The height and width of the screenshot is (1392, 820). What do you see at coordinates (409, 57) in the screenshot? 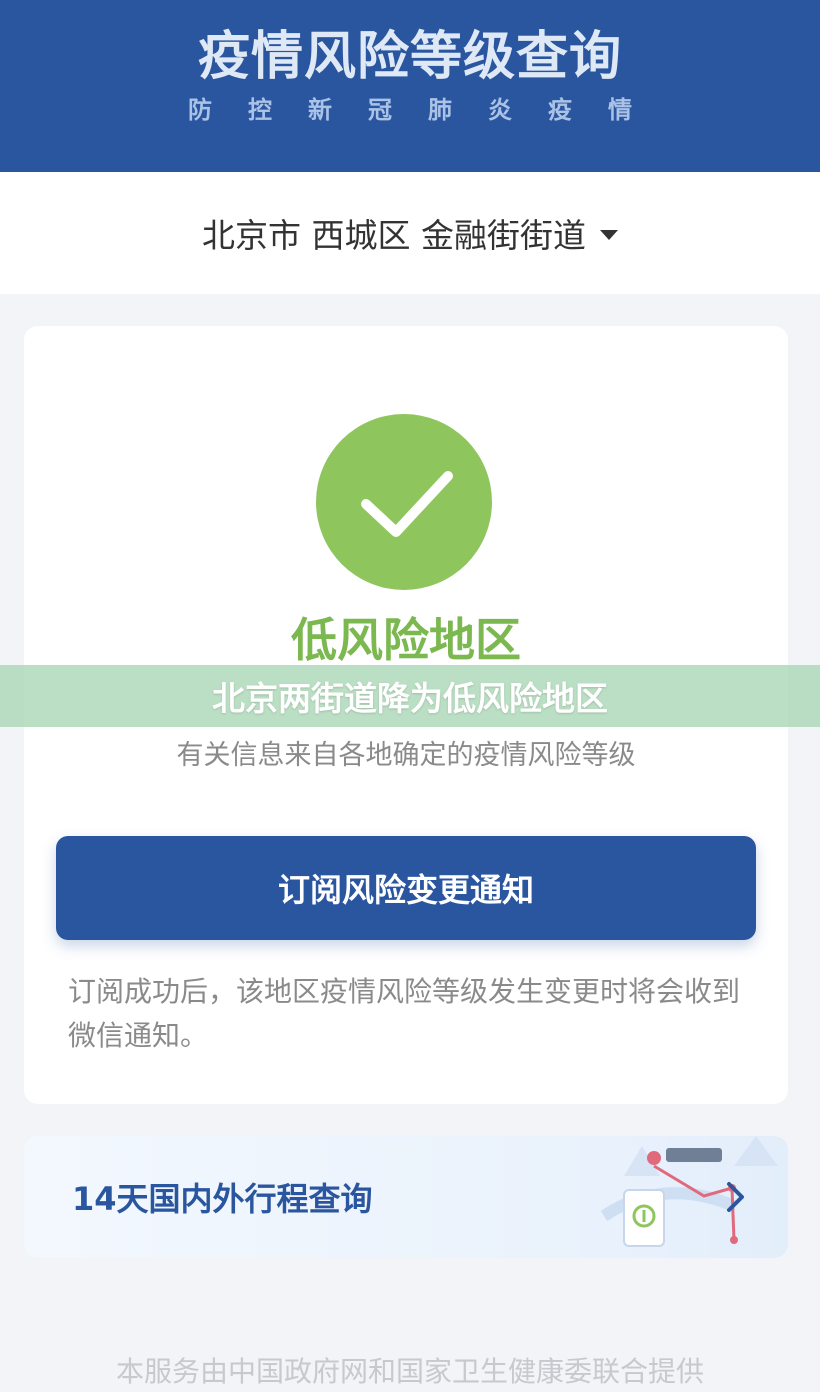
I see `page-title: 疫情风险等级查询` at bounding box center [409, 57].